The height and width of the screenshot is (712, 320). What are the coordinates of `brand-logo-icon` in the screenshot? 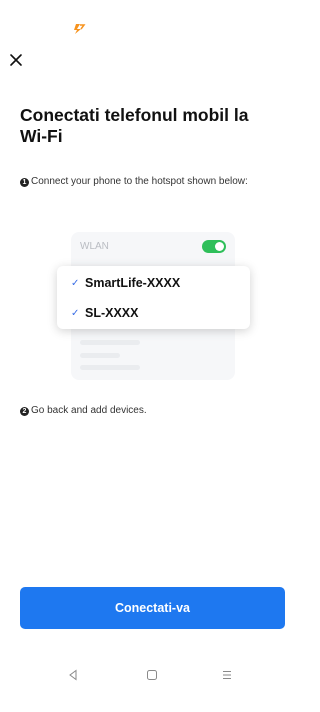 It's located at (79, 28).